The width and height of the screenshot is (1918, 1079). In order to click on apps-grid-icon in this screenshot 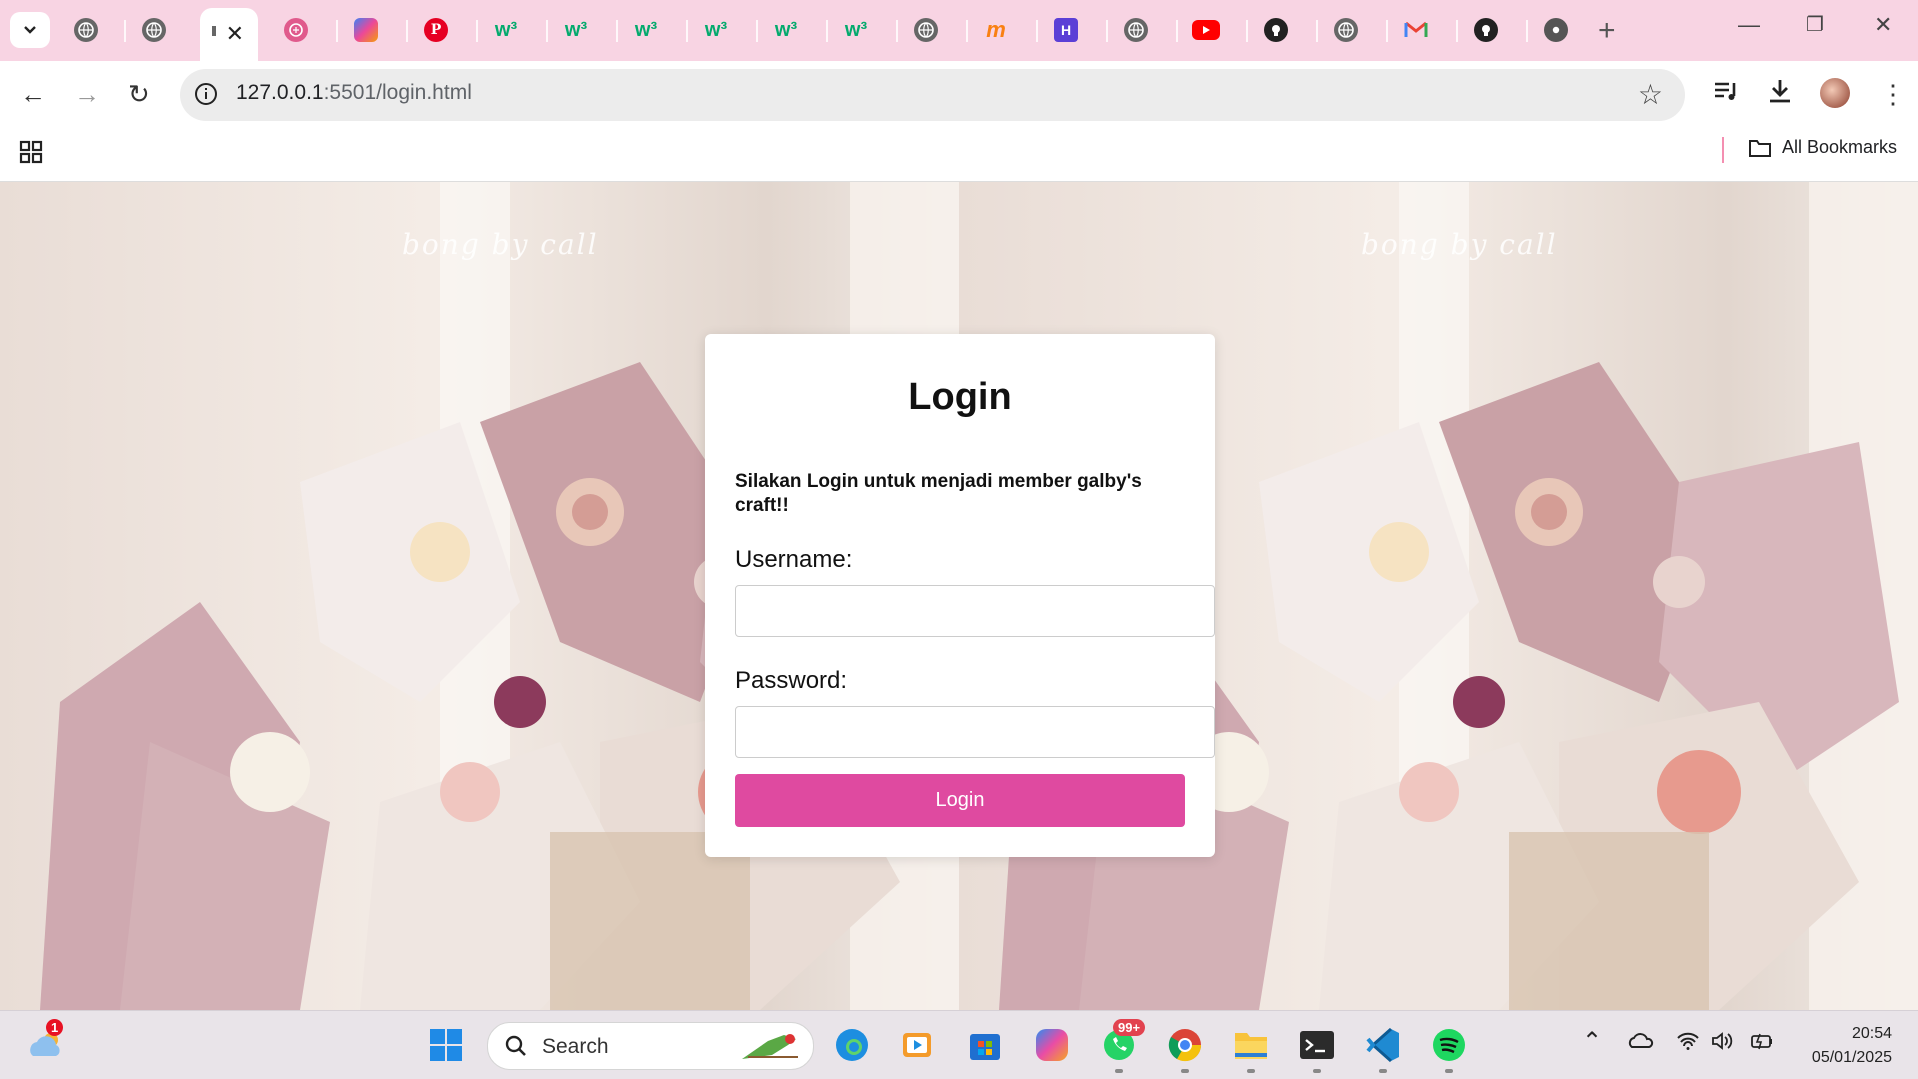, I will do `click(31, 152)`.